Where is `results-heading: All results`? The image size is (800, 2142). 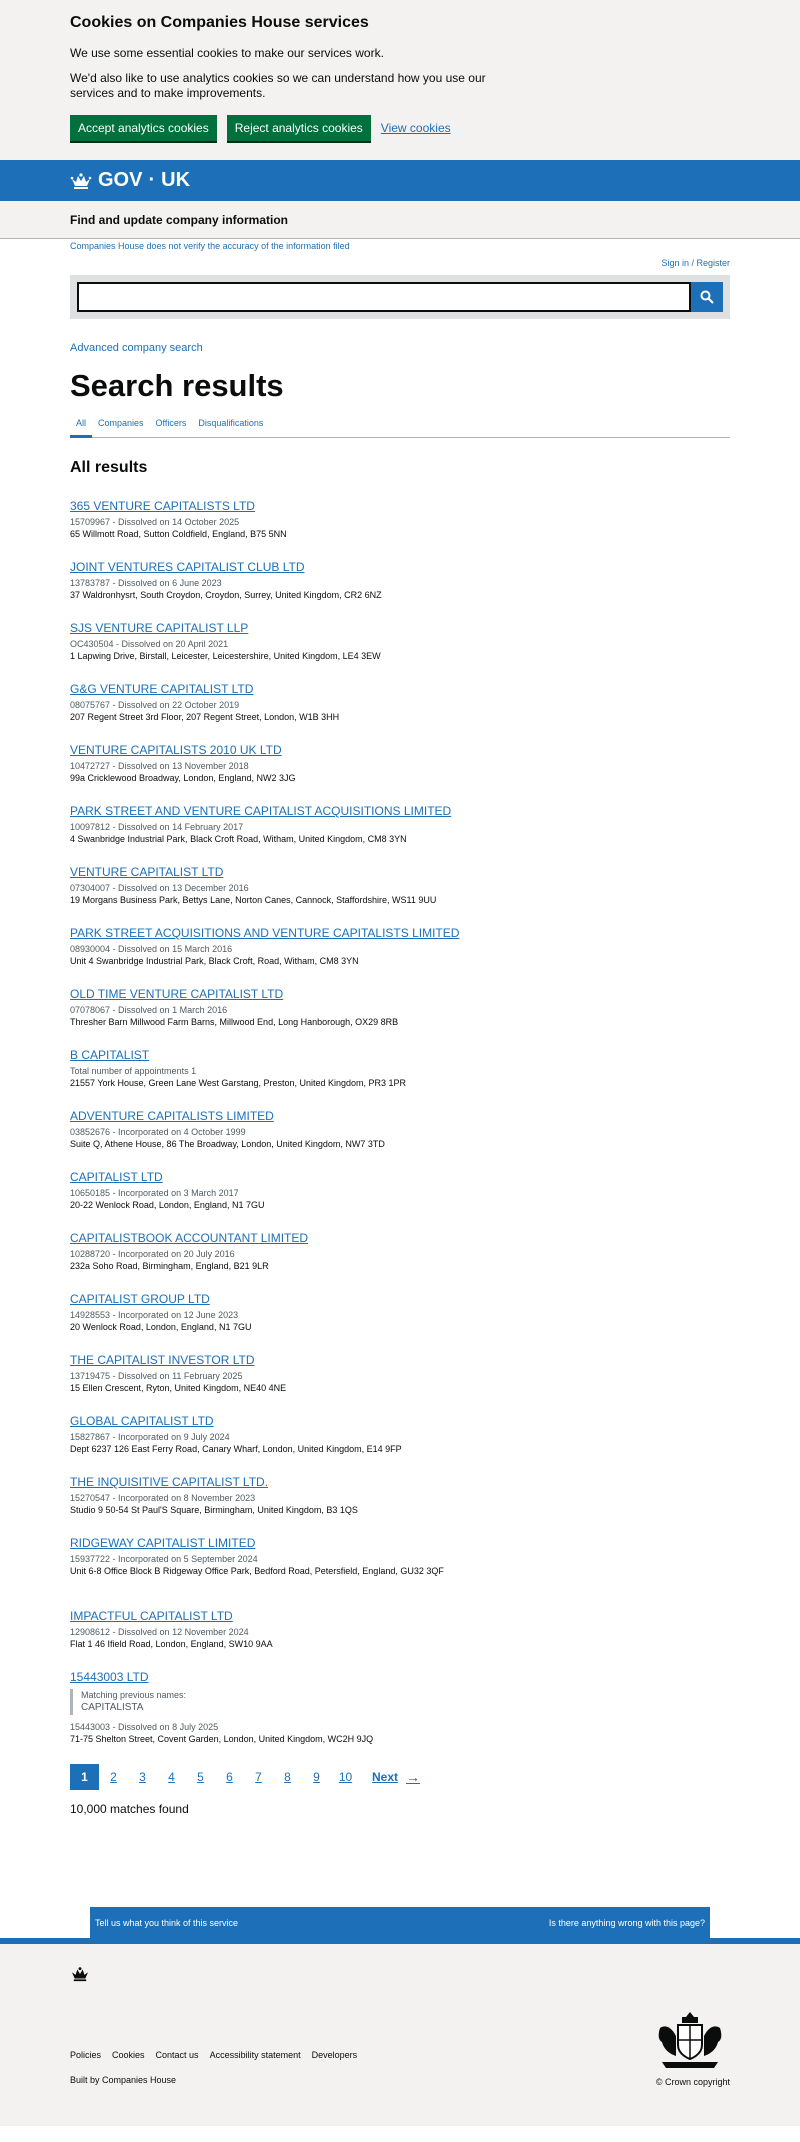
results-heading: All results is located at coordinates (109, 467).